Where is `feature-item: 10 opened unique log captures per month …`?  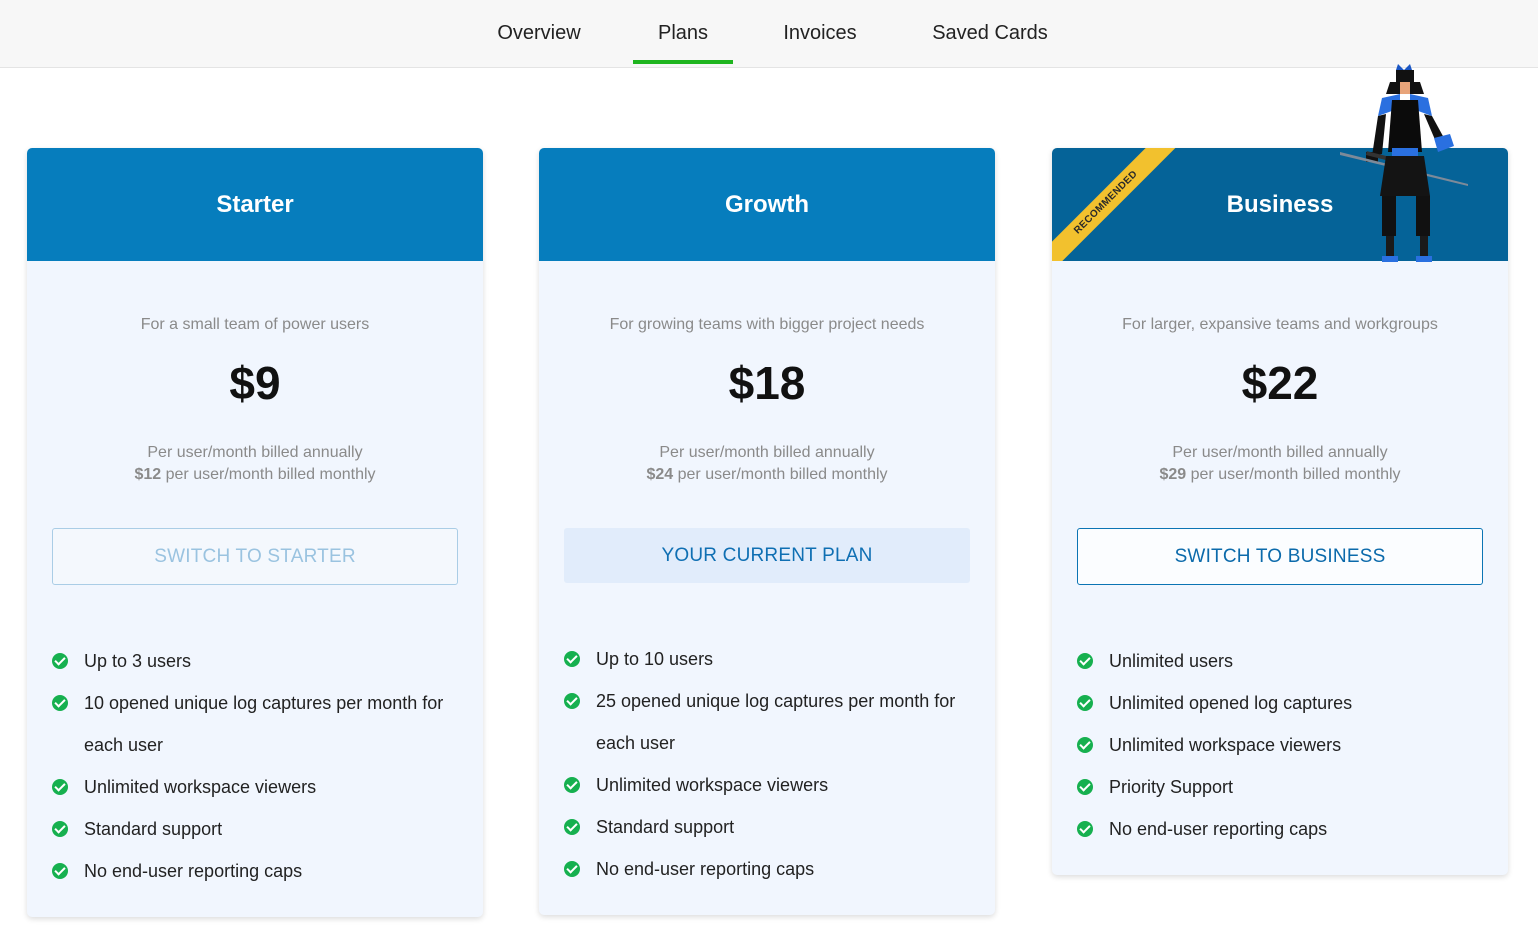
feature-item: 10 opened unique log captures per month … is located at coordinates (261, 724).